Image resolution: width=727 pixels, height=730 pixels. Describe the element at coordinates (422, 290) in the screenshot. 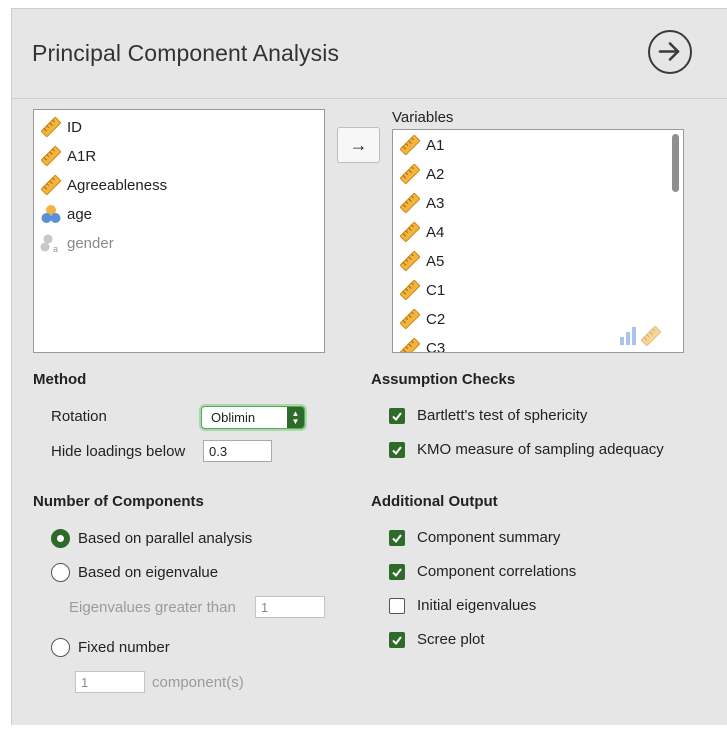

I see `list-item: C1` at that location.